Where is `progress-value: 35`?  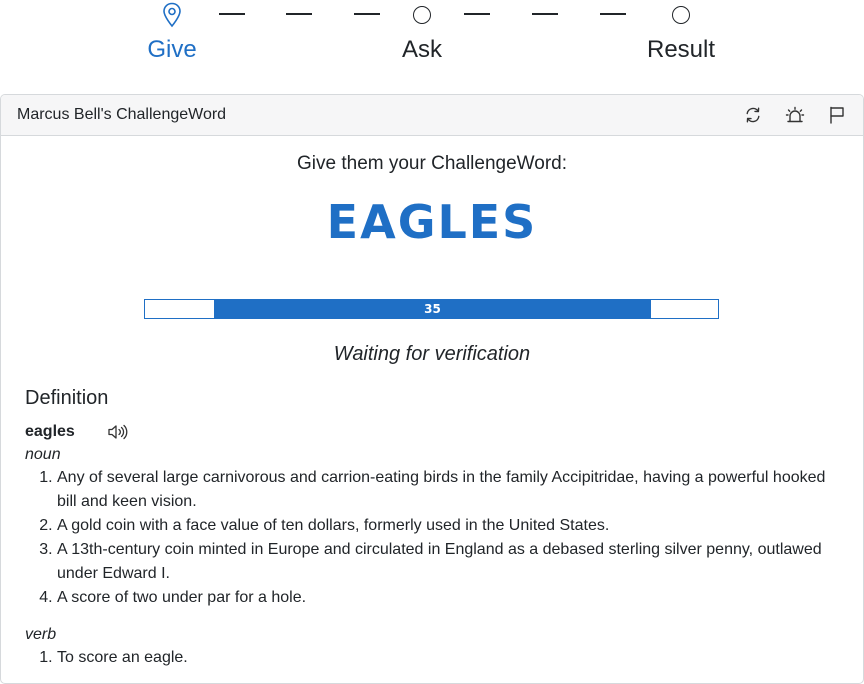
progress-value: 35 is located at coordinates (432, 309).